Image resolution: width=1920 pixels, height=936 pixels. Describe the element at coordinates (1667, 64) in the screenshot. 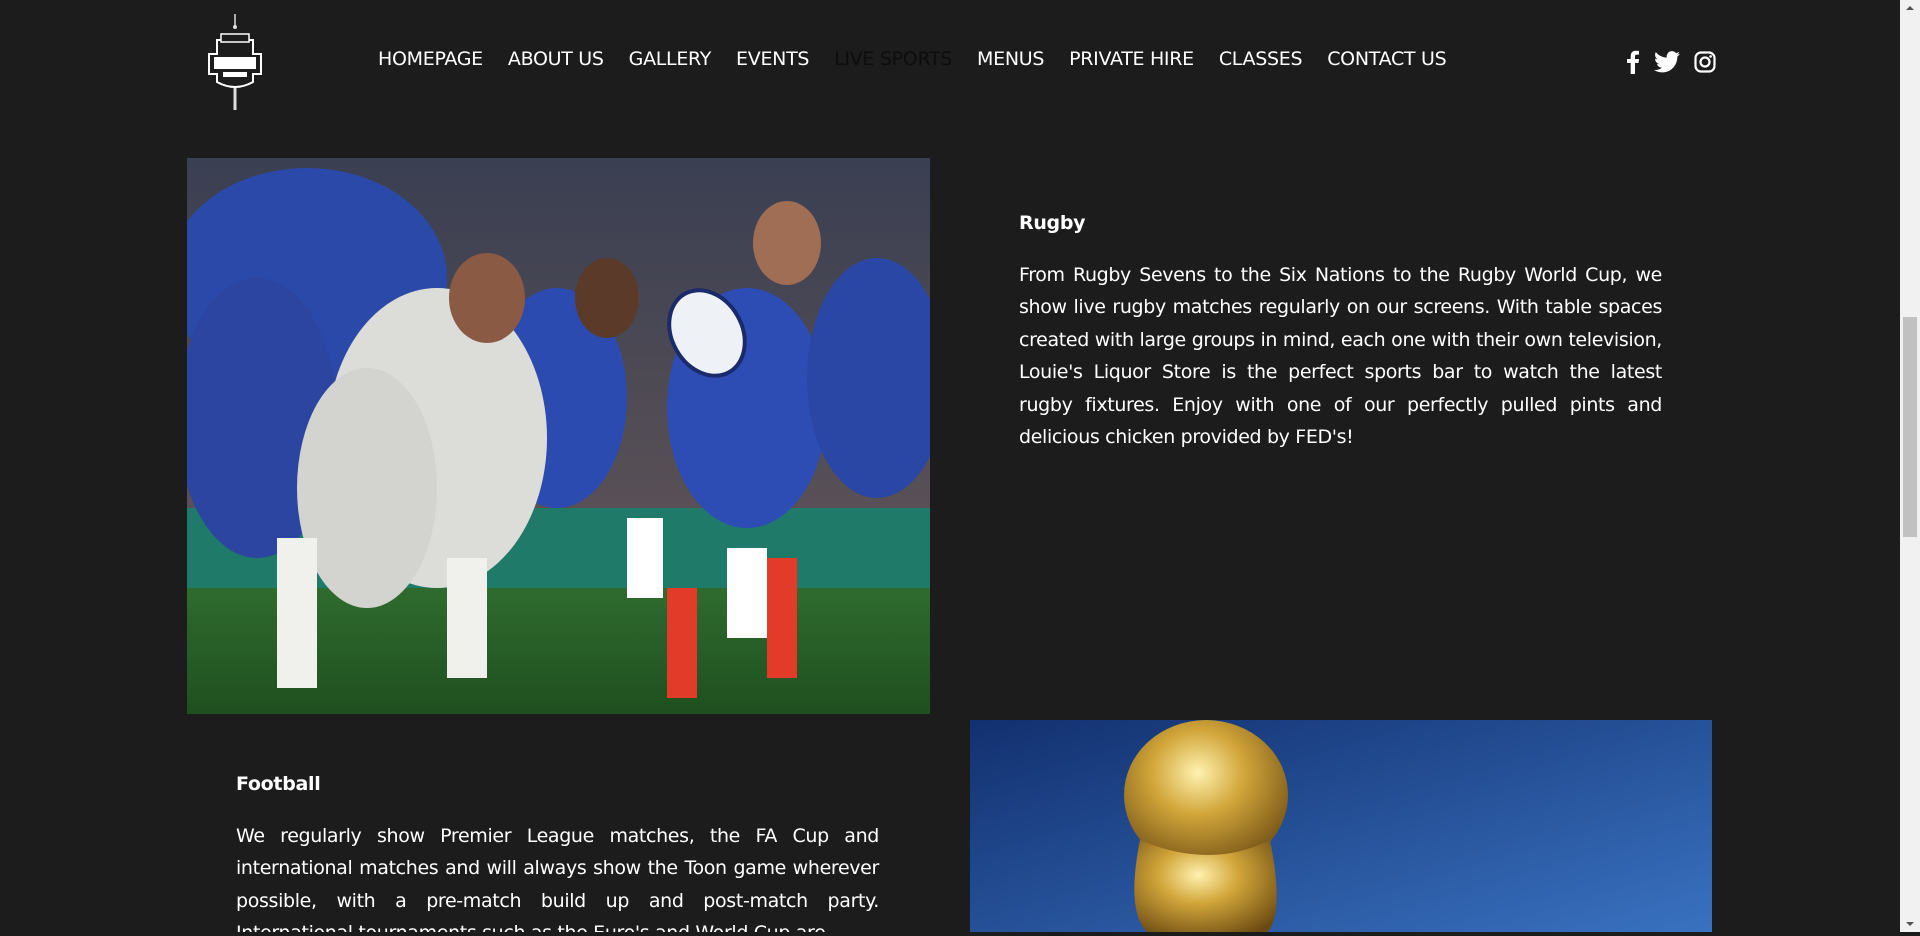

I see `twitter-icon` at that location.